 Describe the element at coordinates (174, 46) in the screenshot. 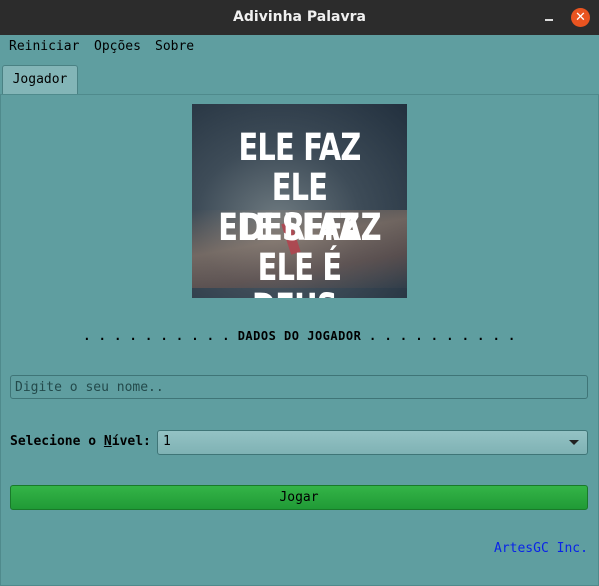

I see `menu-sobre: Sobre` at that location.